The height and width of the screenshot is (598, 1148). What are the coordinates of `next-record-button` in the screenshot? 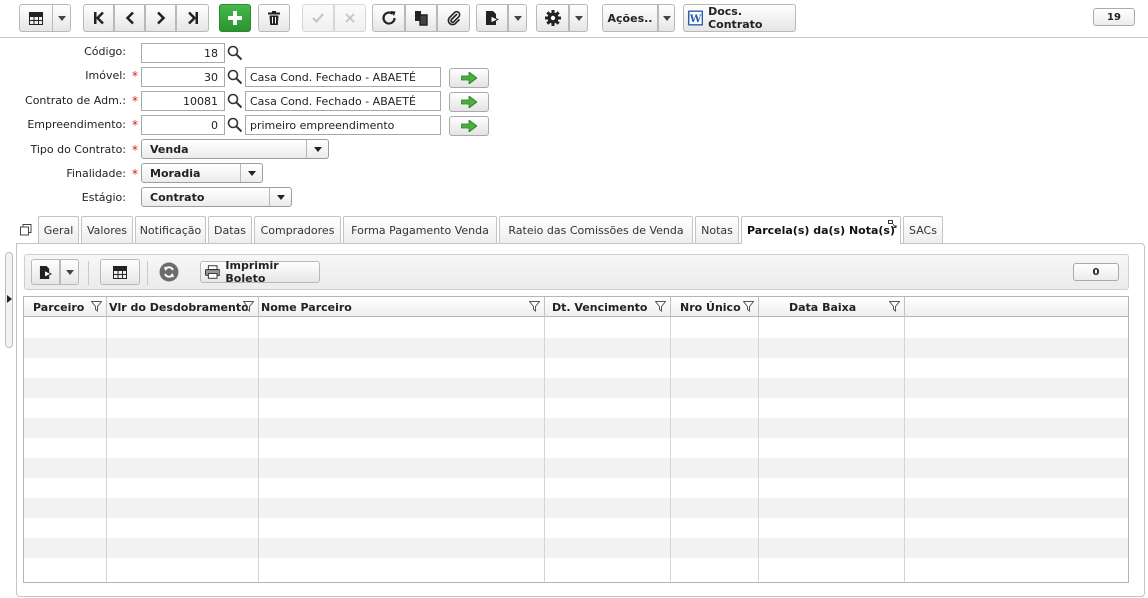 It's located at (160, 18).